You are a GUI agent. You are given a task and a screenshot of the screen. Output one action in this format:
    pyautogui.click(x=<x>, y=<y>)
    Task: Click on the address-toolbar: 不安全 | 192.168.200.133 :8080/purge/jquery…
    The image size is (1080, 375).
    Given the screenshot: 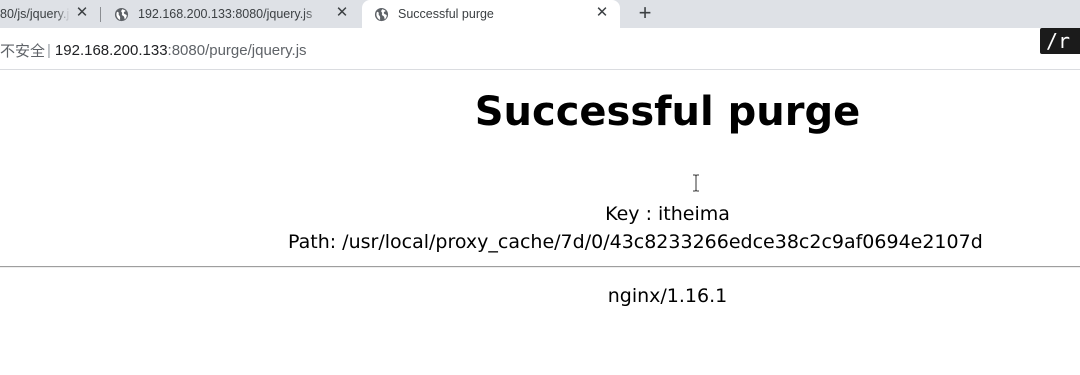 What is the action you would take?
    pyautogui.click(x=540, y=49)
    